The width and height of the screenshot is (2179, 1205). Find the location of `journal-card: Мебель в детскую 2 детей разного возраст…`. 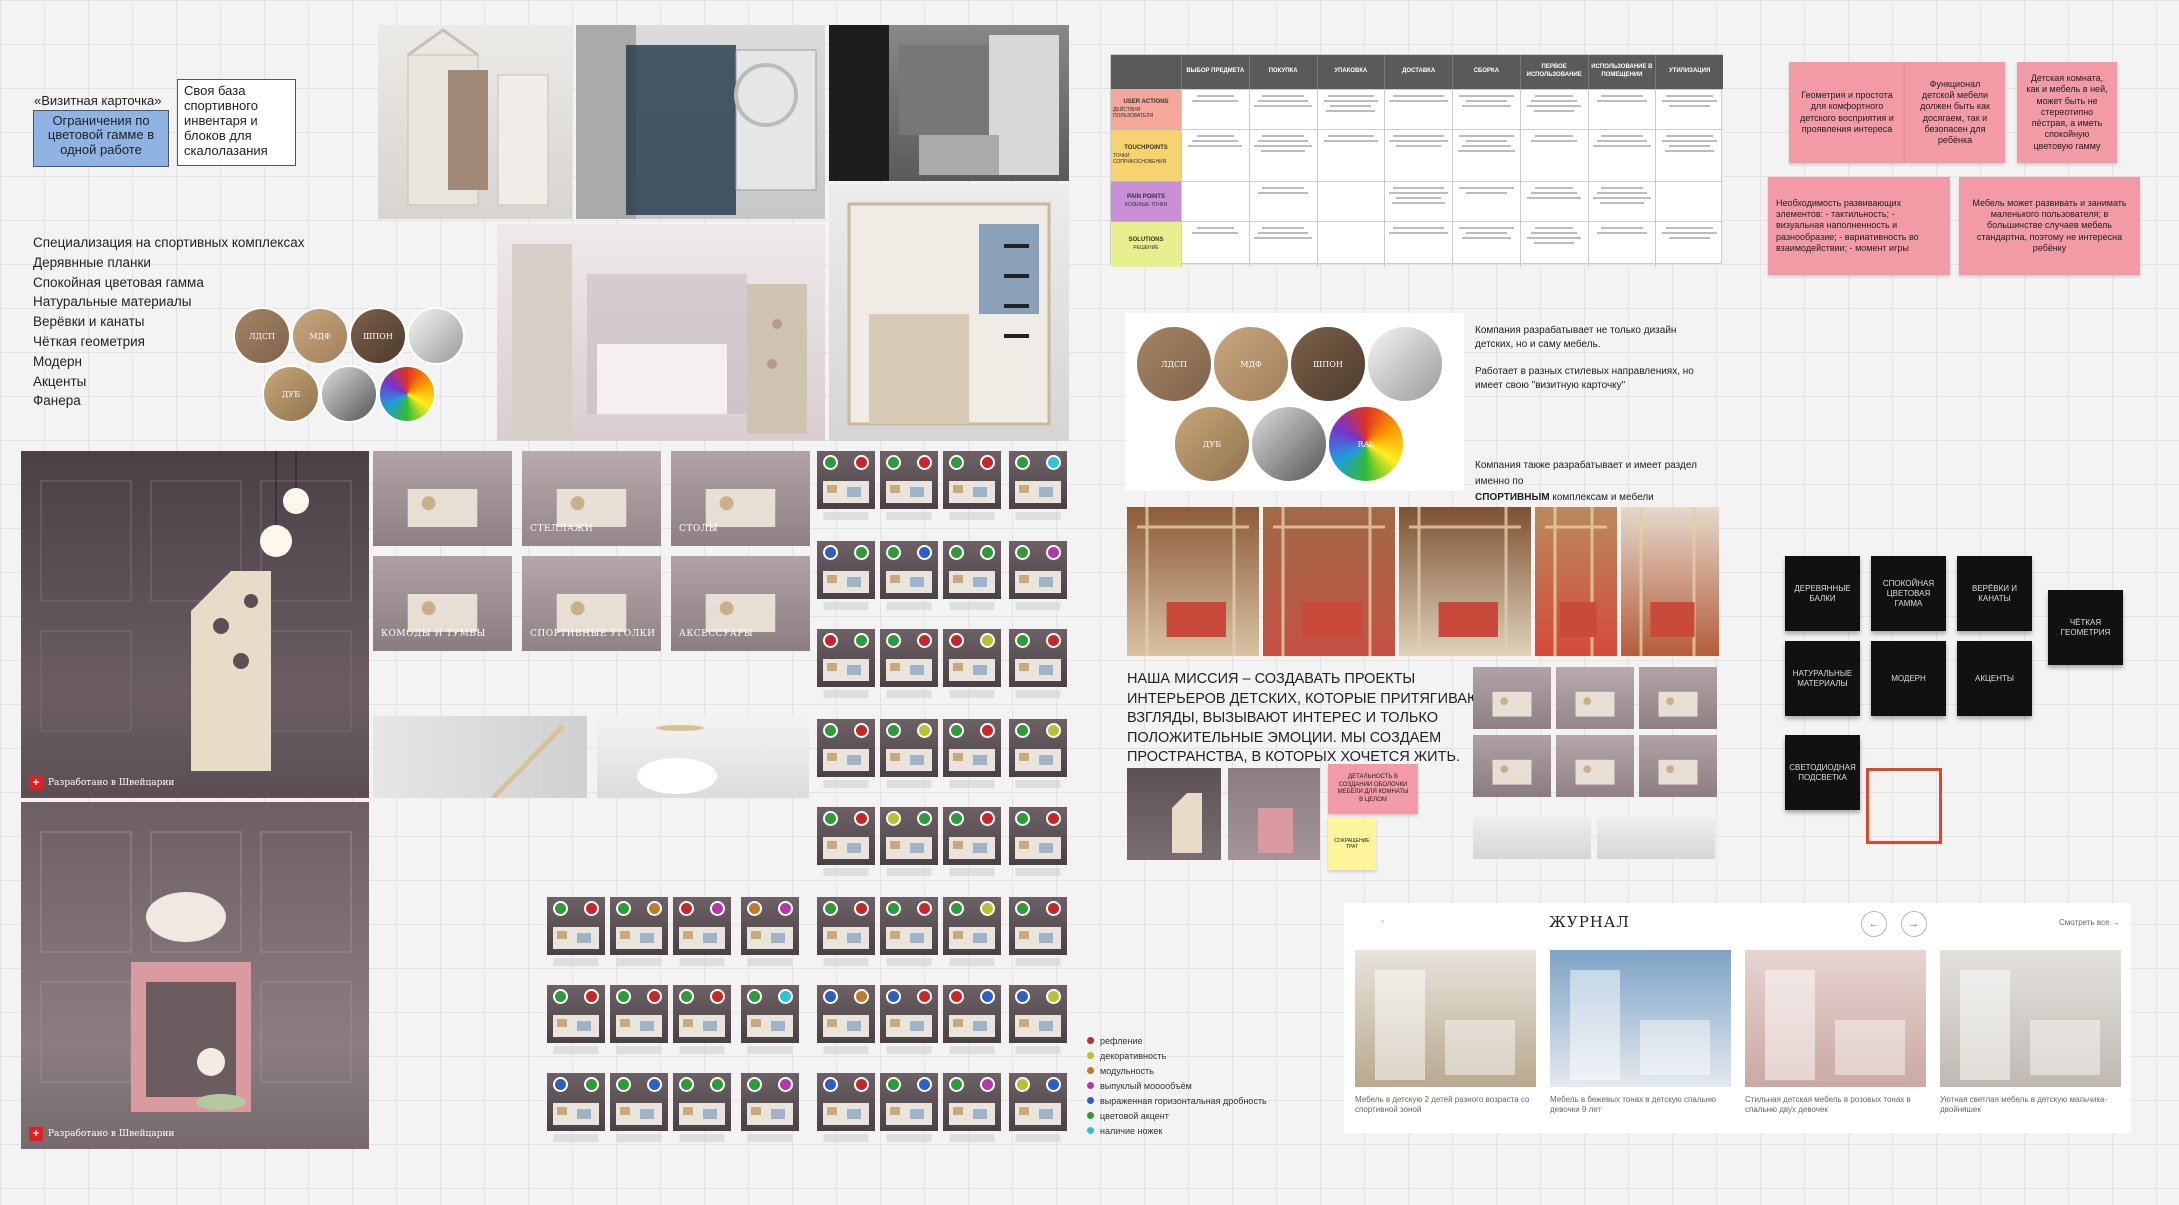

journal-card: Мебель в детскую 2 детей разного возраст… is located at coordinates (1445, 1040).